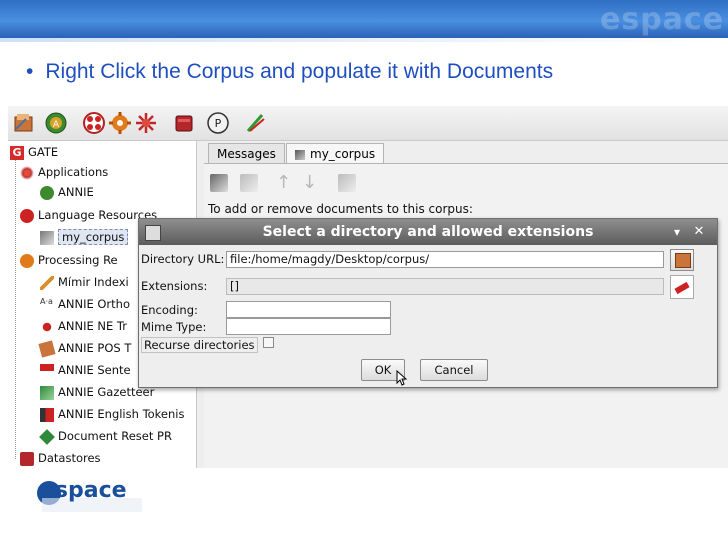 This screenshot has width=728, height=546. Describe the element at coordinates (662, 19) in the screenshot. I see `banner-logo-watermark: espace` at that location.